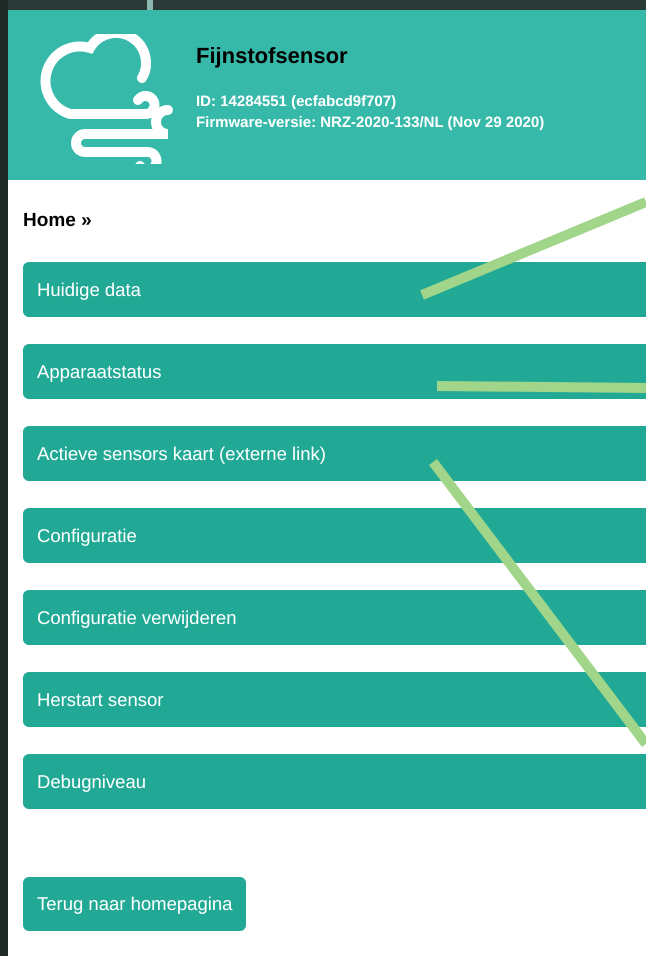 Image resolution: width=646 pixels, height=956 pixels. What do you see at coordinates (134, 904) in the screenshot?
I see `back-button: Terug naar homepagina` at bounding box center [134, 904].